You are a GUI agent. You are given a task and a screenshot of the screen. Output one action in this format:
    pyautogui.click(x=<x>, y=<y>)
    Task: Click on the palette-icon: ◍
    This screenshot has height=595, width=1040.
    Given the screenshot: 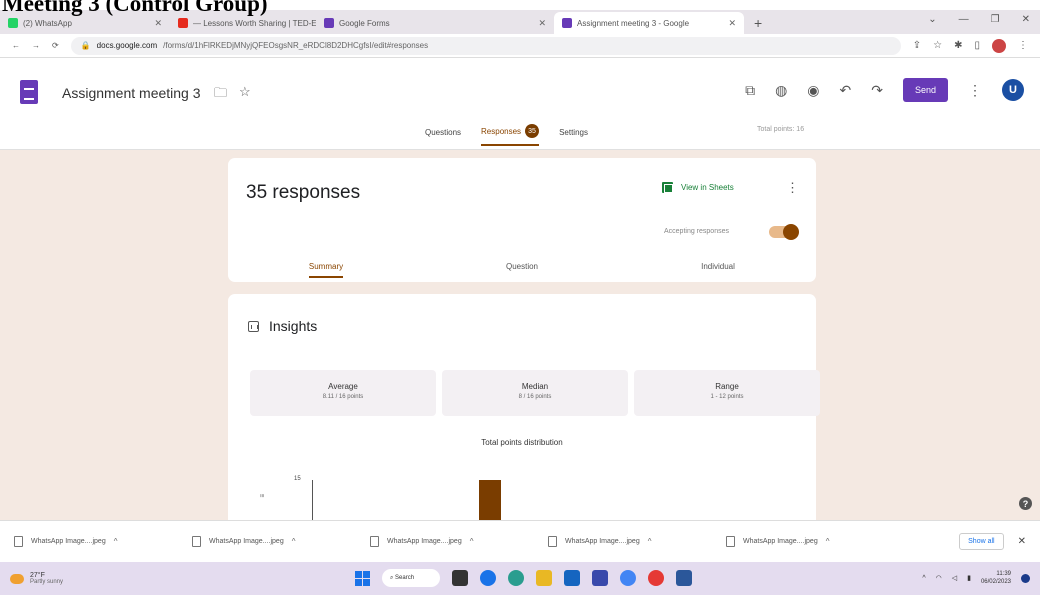 What is the action you would take?
    pyautogui.click(x=781, y=90)
    